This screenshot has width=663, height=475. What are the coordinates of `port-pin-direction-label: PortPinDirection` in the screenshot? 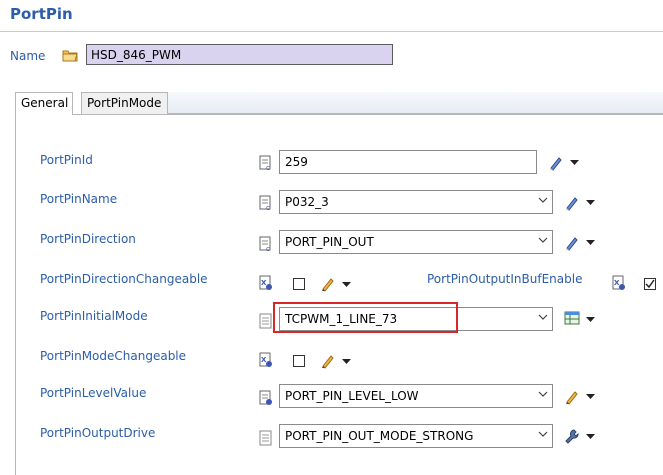 It's located at (88, 239).